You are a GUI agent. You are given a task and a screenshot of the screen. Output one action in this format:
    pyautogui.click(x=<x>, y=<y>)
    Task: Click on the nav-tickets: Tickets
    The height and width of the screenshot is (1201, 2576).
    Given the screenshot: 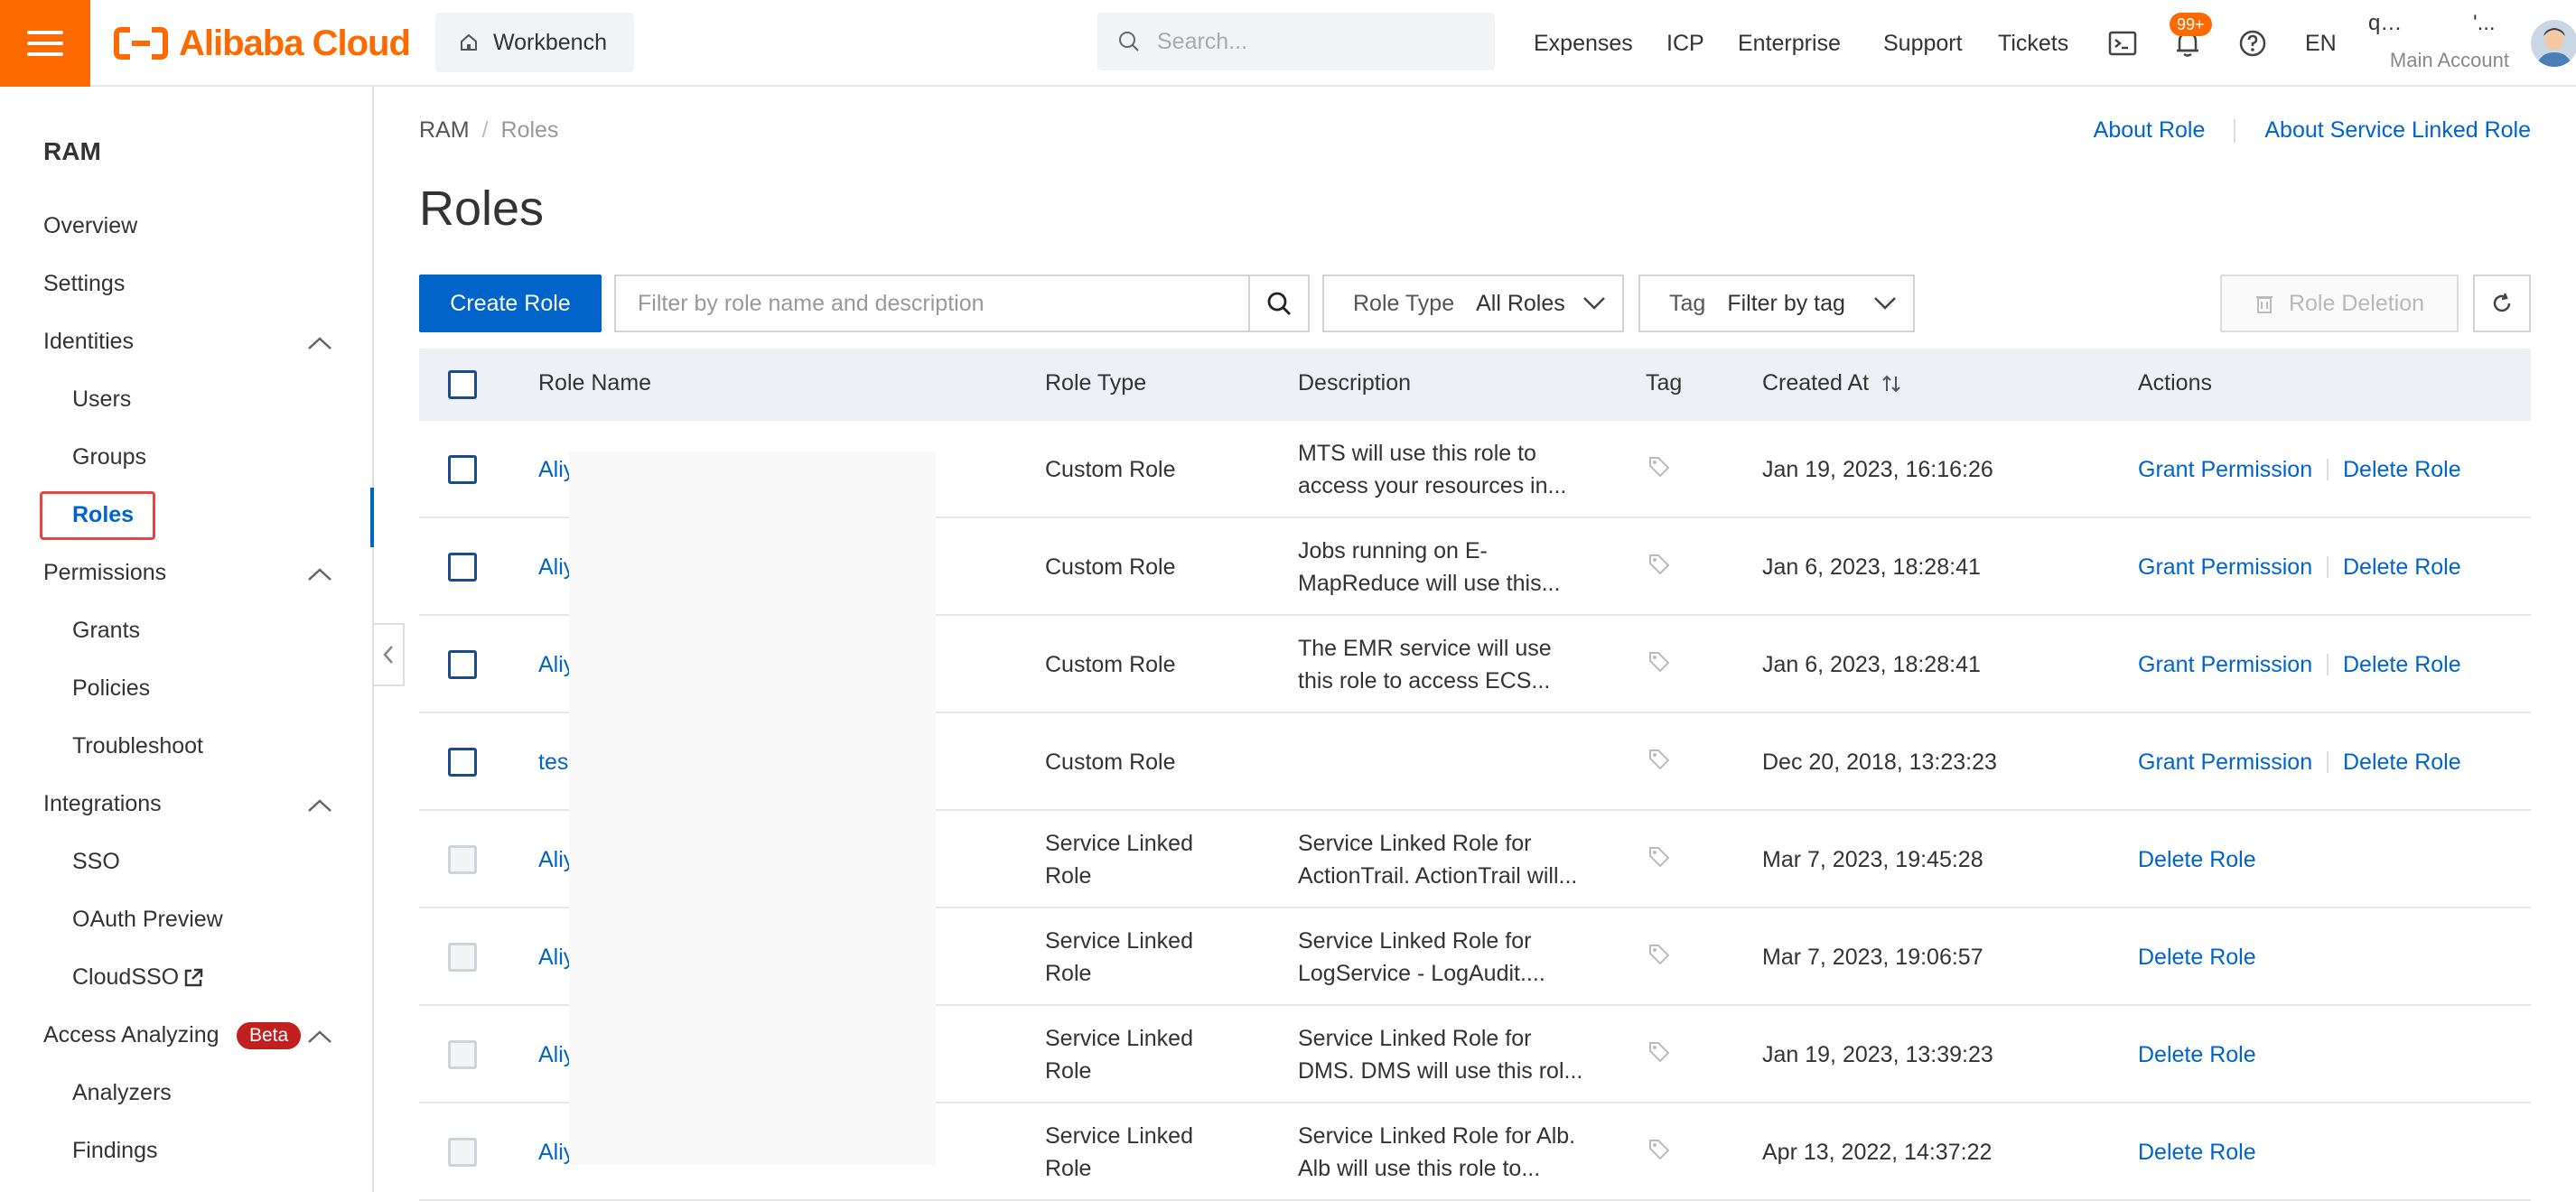 What is the action you would take?
    pyautogui.click(x=2033, y=43)
    